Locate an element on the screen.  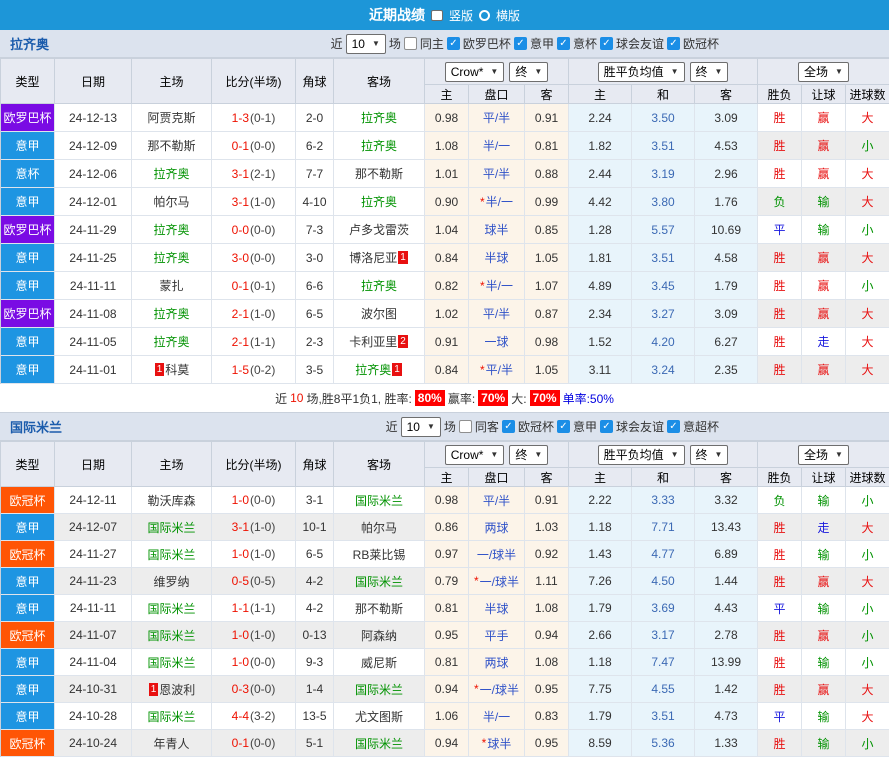
horizontal-layout-radio is located at coordinates (484, 15).